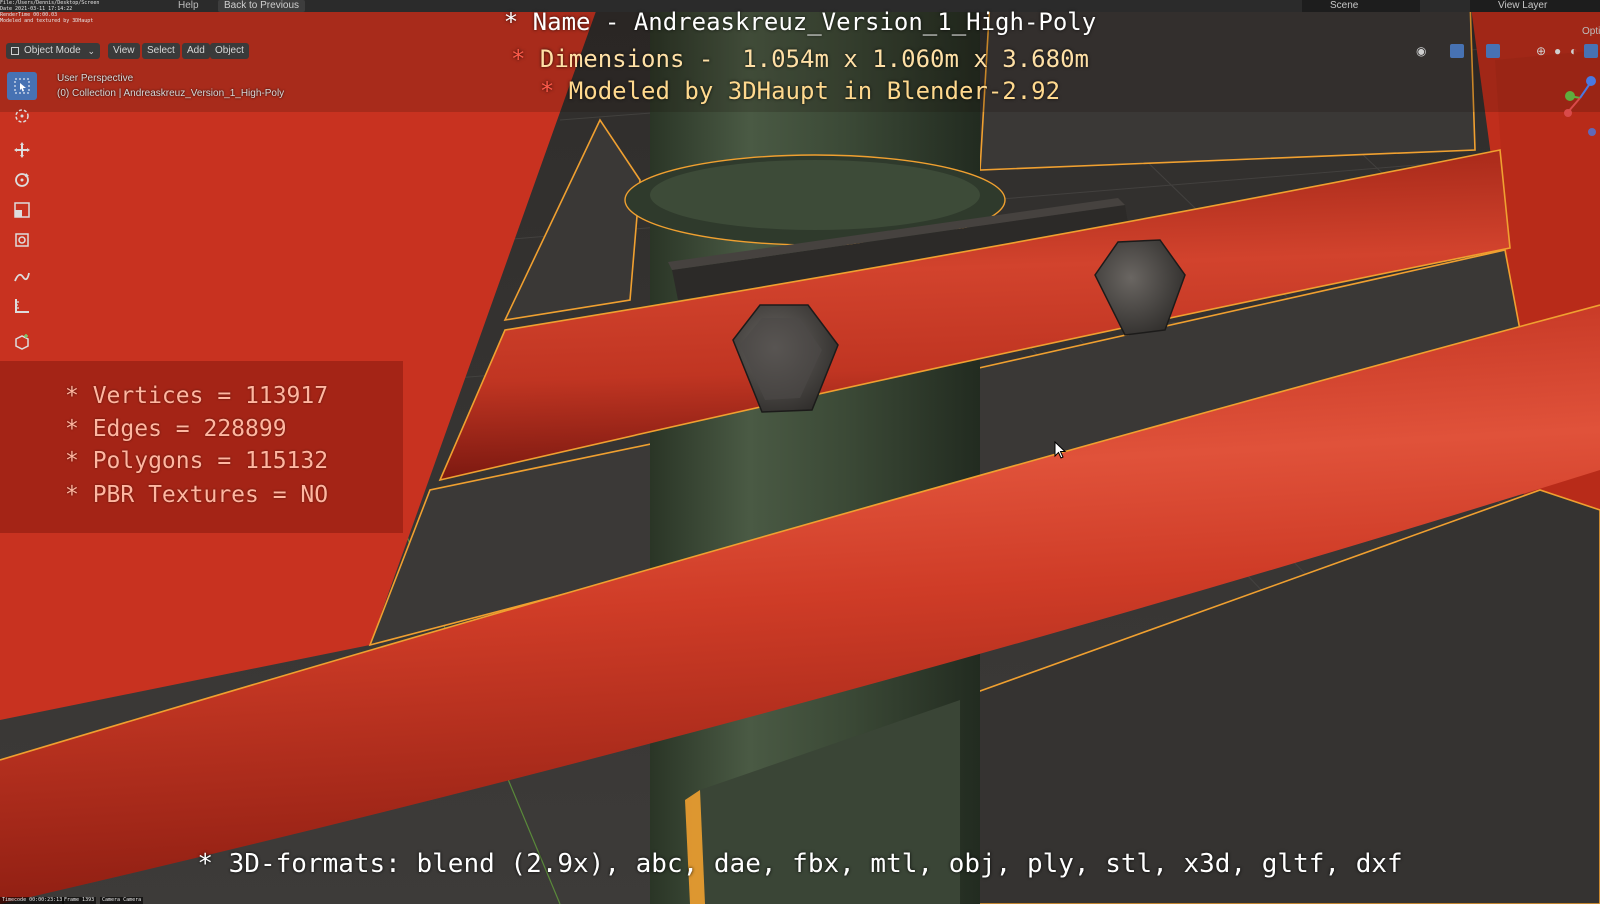  What do you see at coordinates (22, 276) in the screenshot?
I see `annotate-icon` at bounding box center [22, 276].